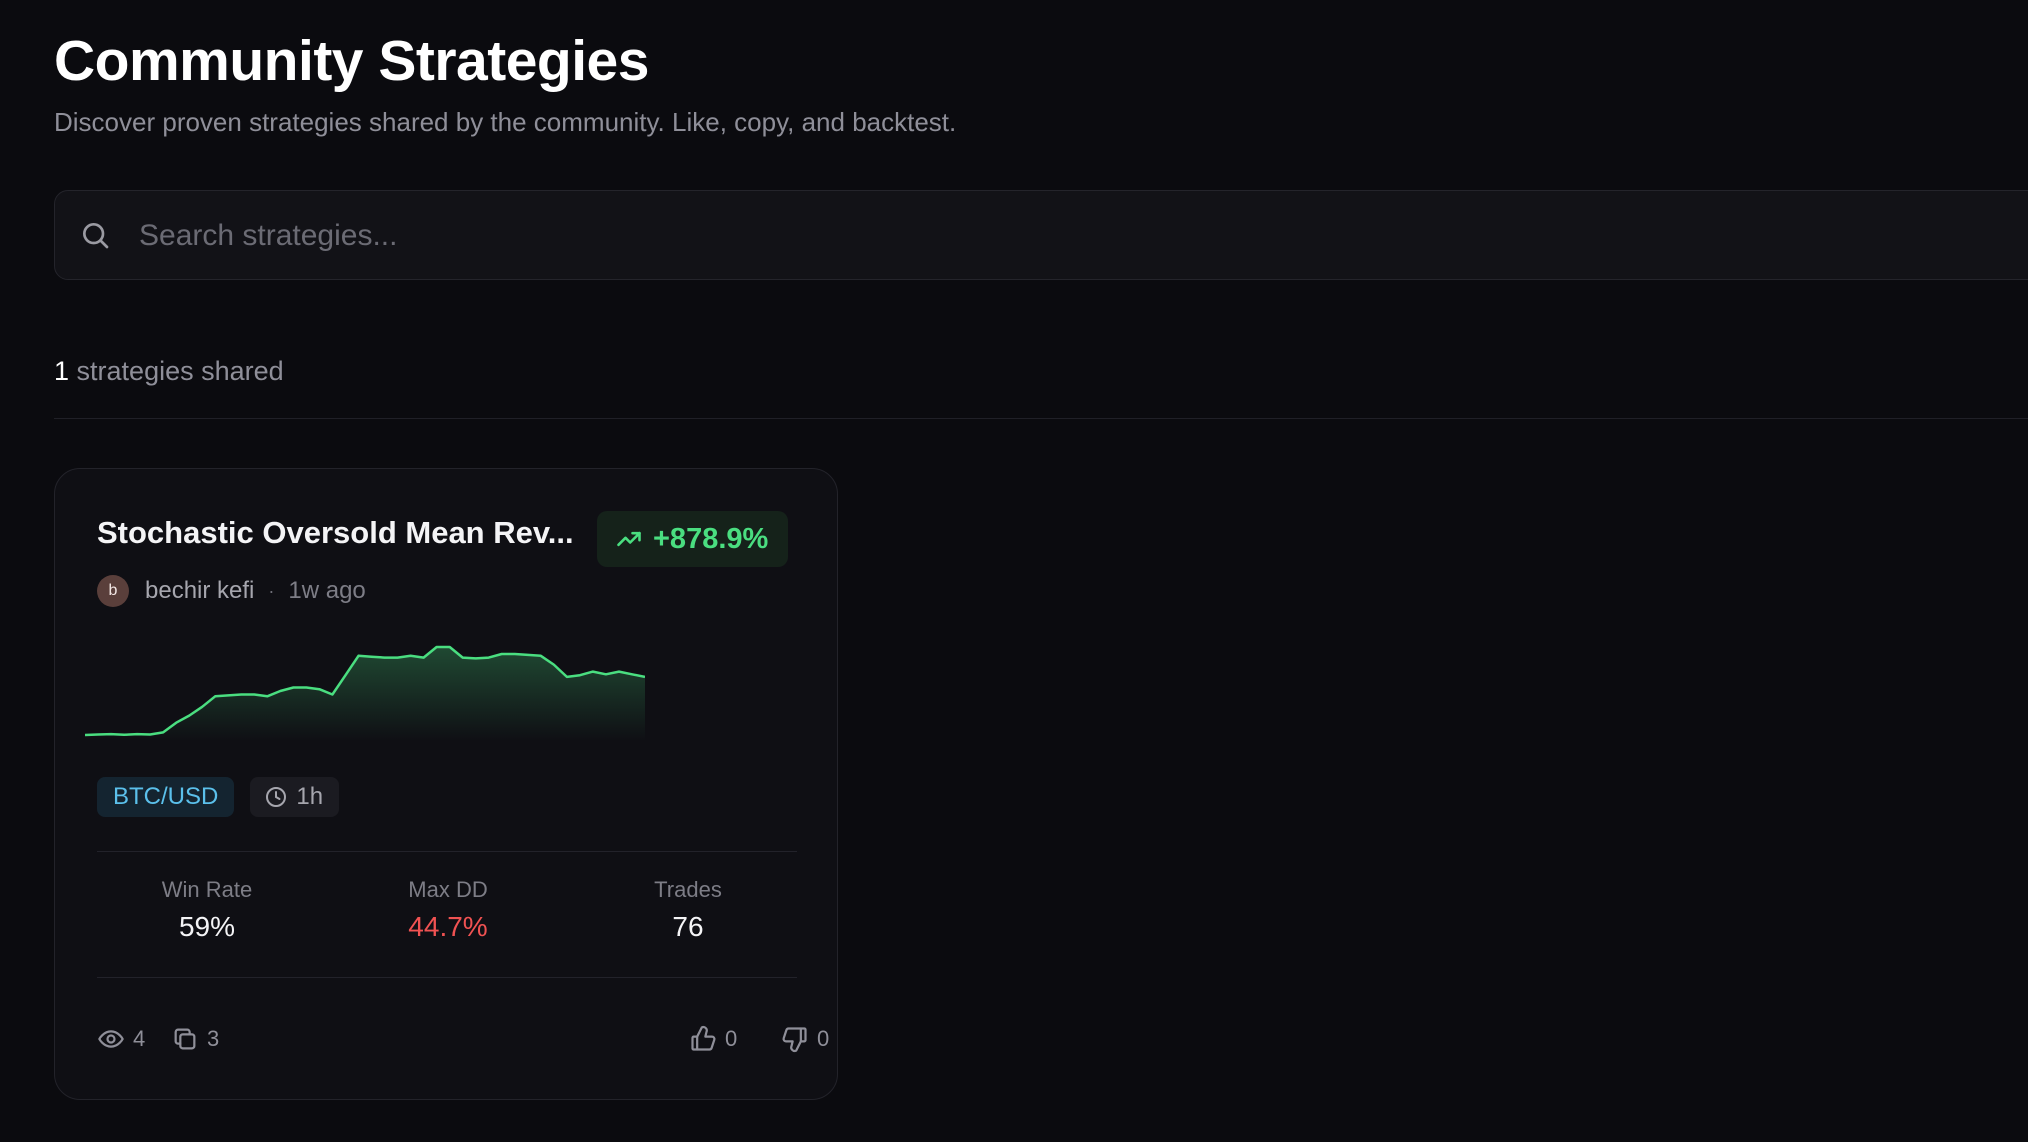 The image size is (2028, 1142). I want to click on page-title: Community Strategies, so click(351, 61).